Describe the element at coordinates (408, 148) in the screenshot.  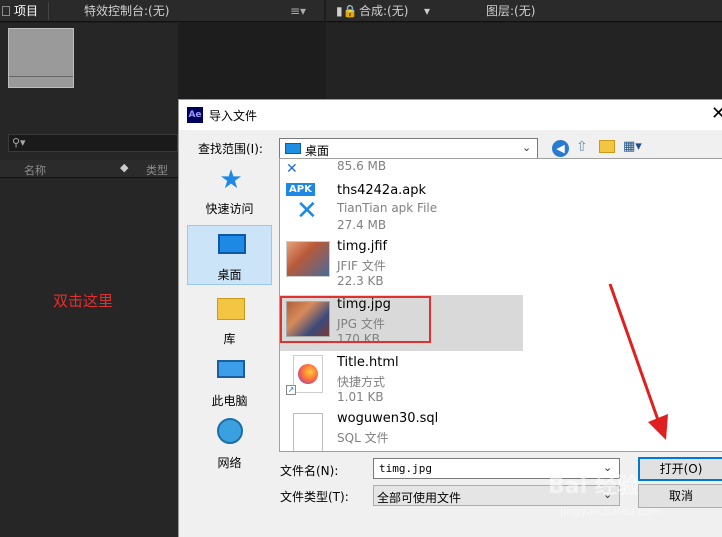
I see `look-in-combo: 桌面 ⌄` at that location.